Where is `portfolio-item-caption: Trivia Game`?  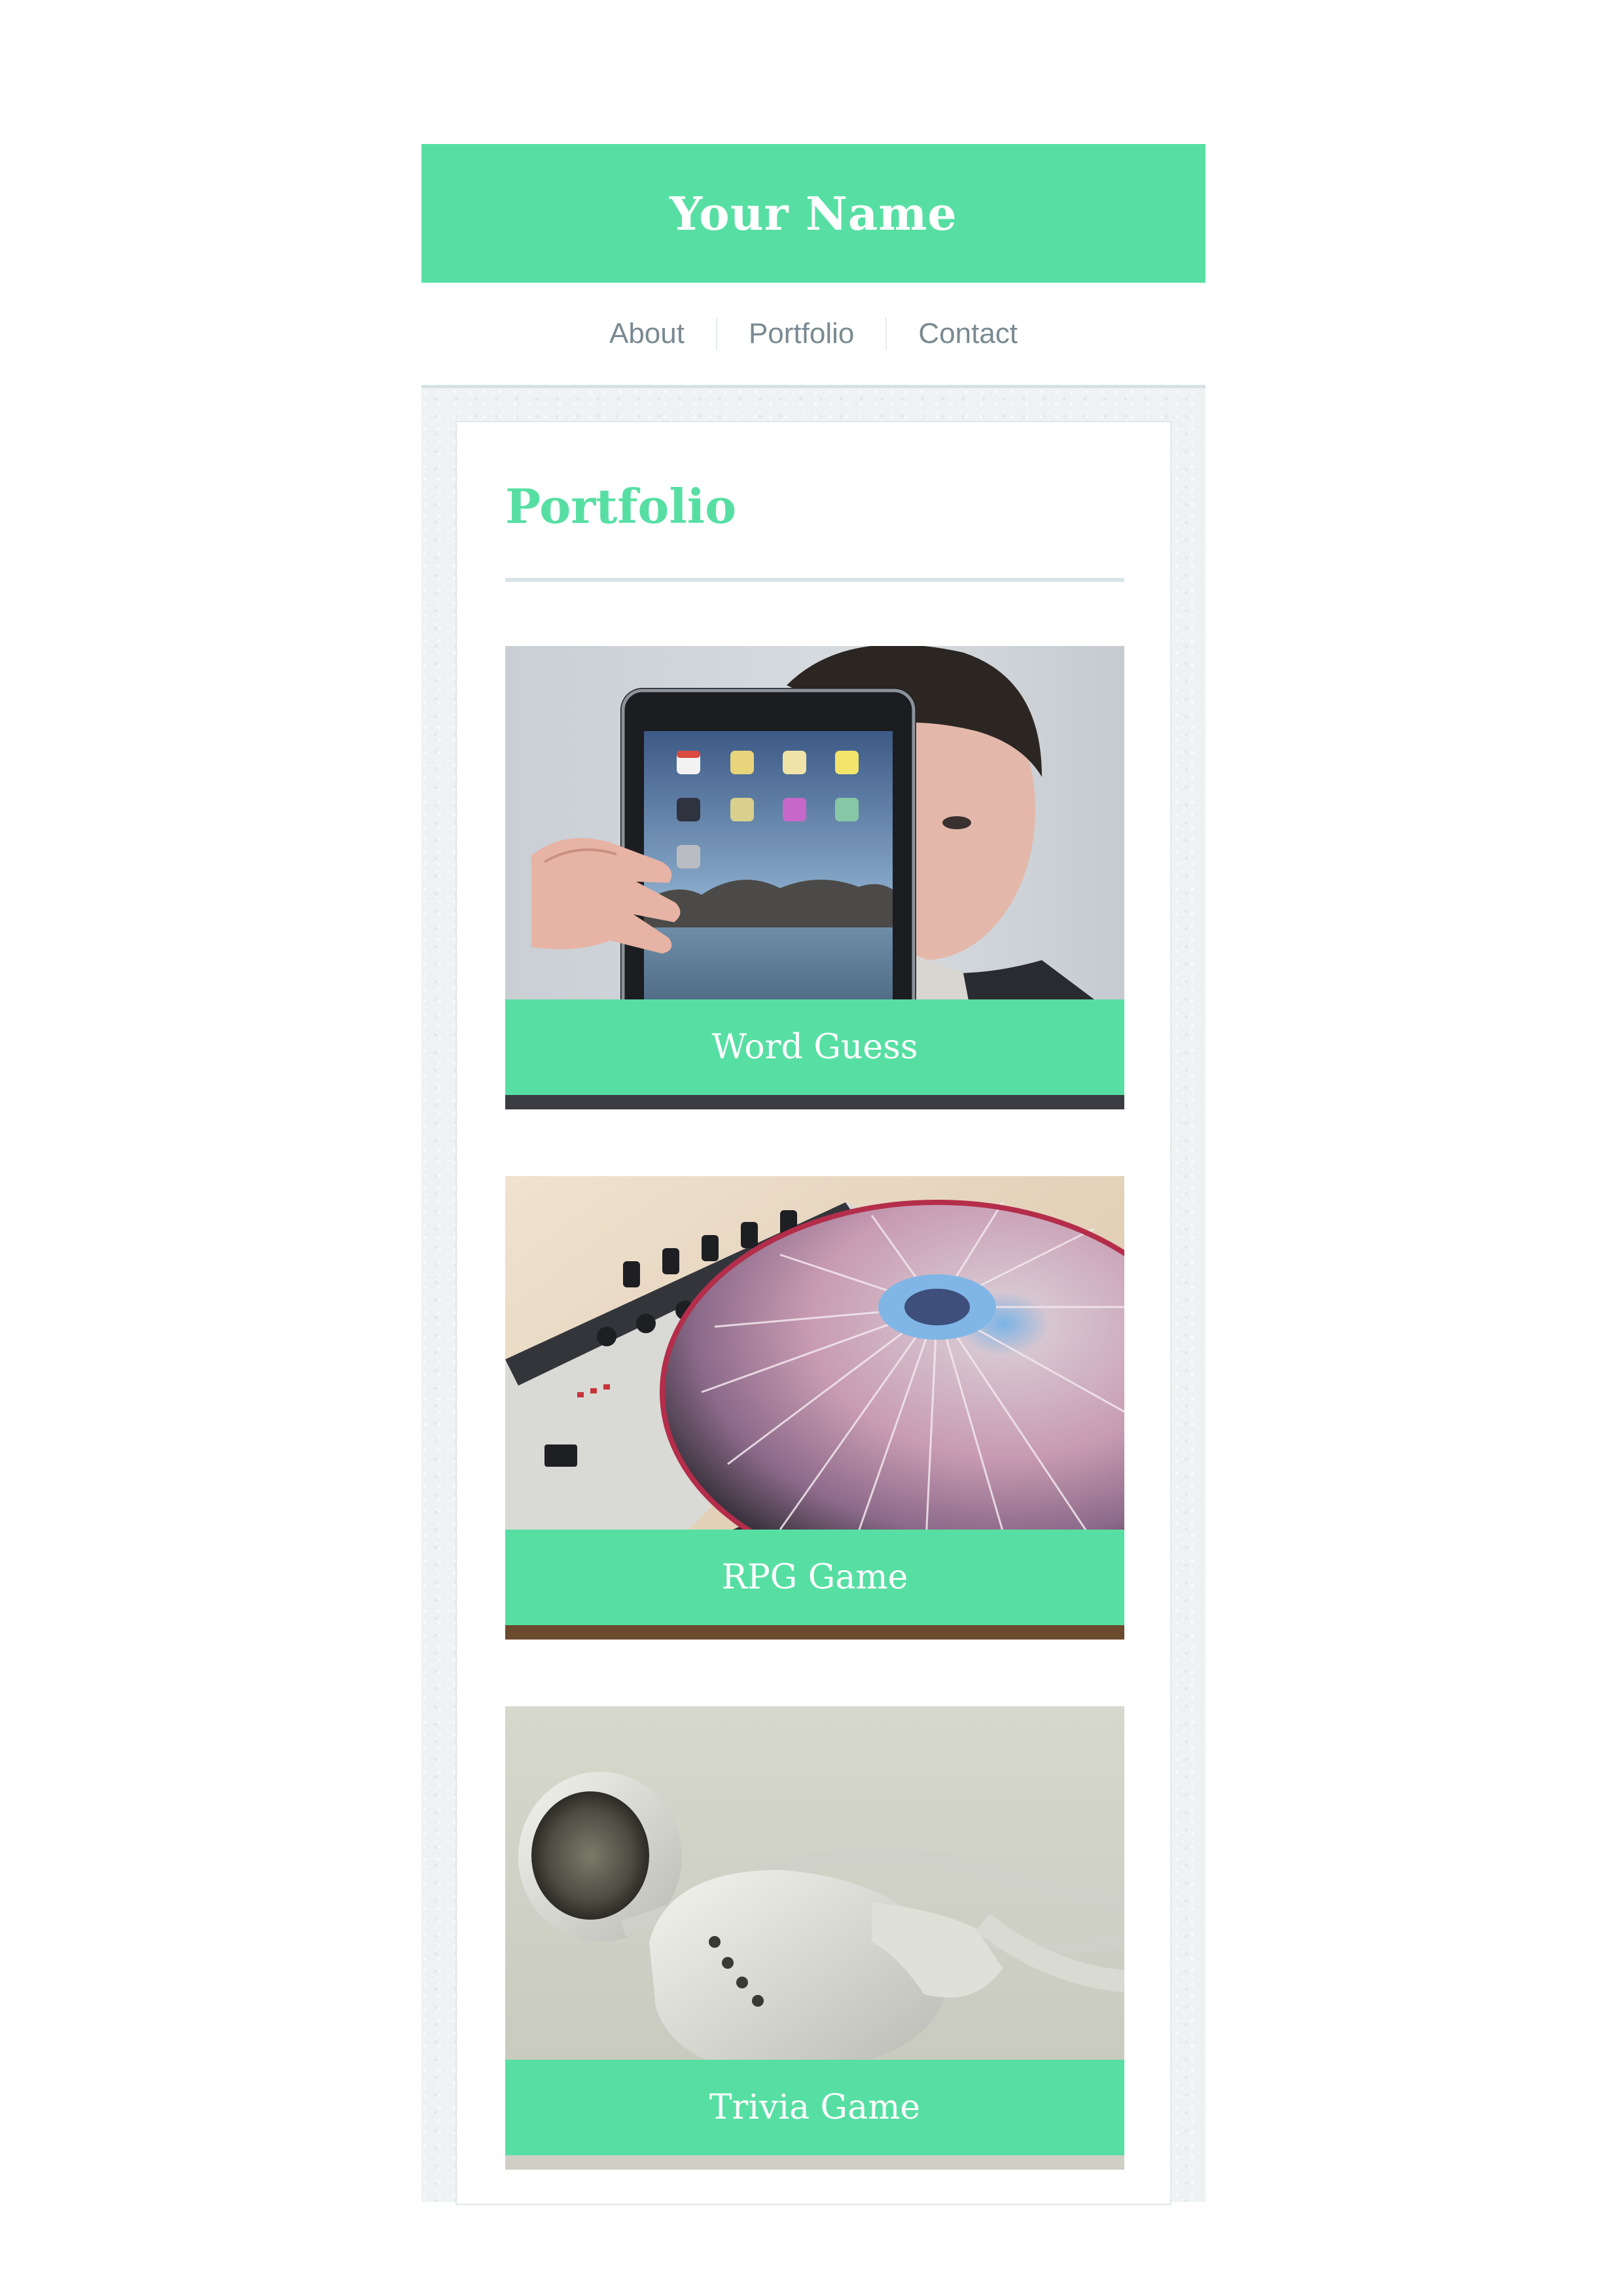 portfolio-item-caption: Trivia Game is located at coordinates (815, 2107).